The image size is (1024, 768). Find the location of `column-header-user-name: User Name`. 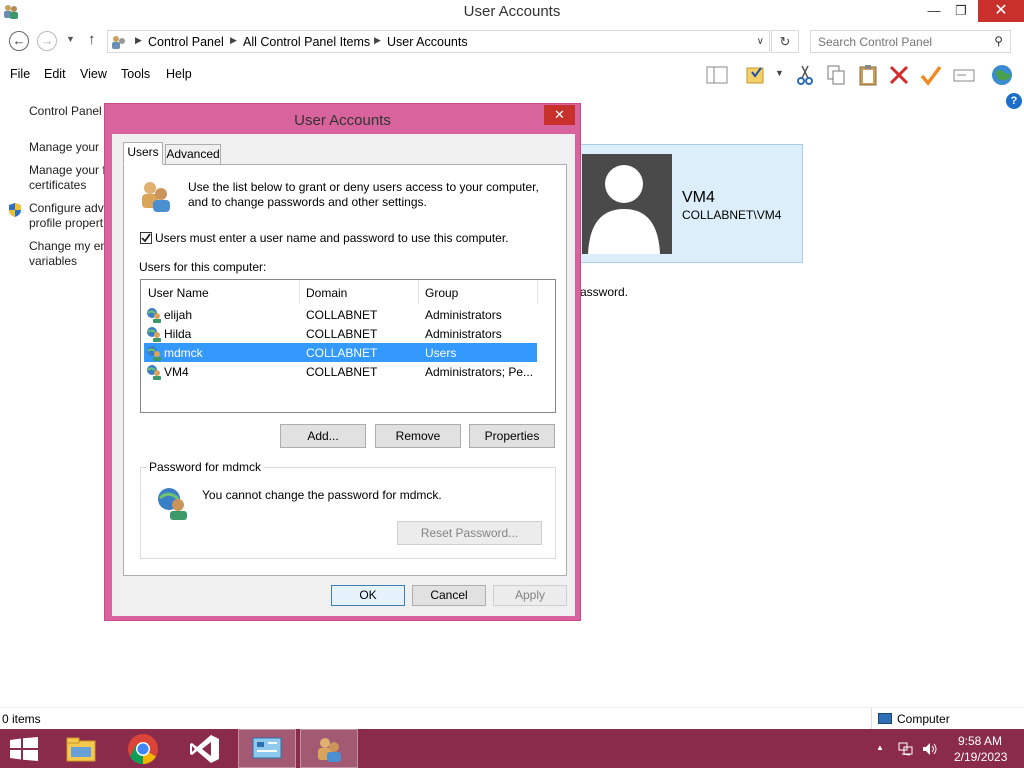

column-header-user-name: User Name is located at coordinates (178, 293).